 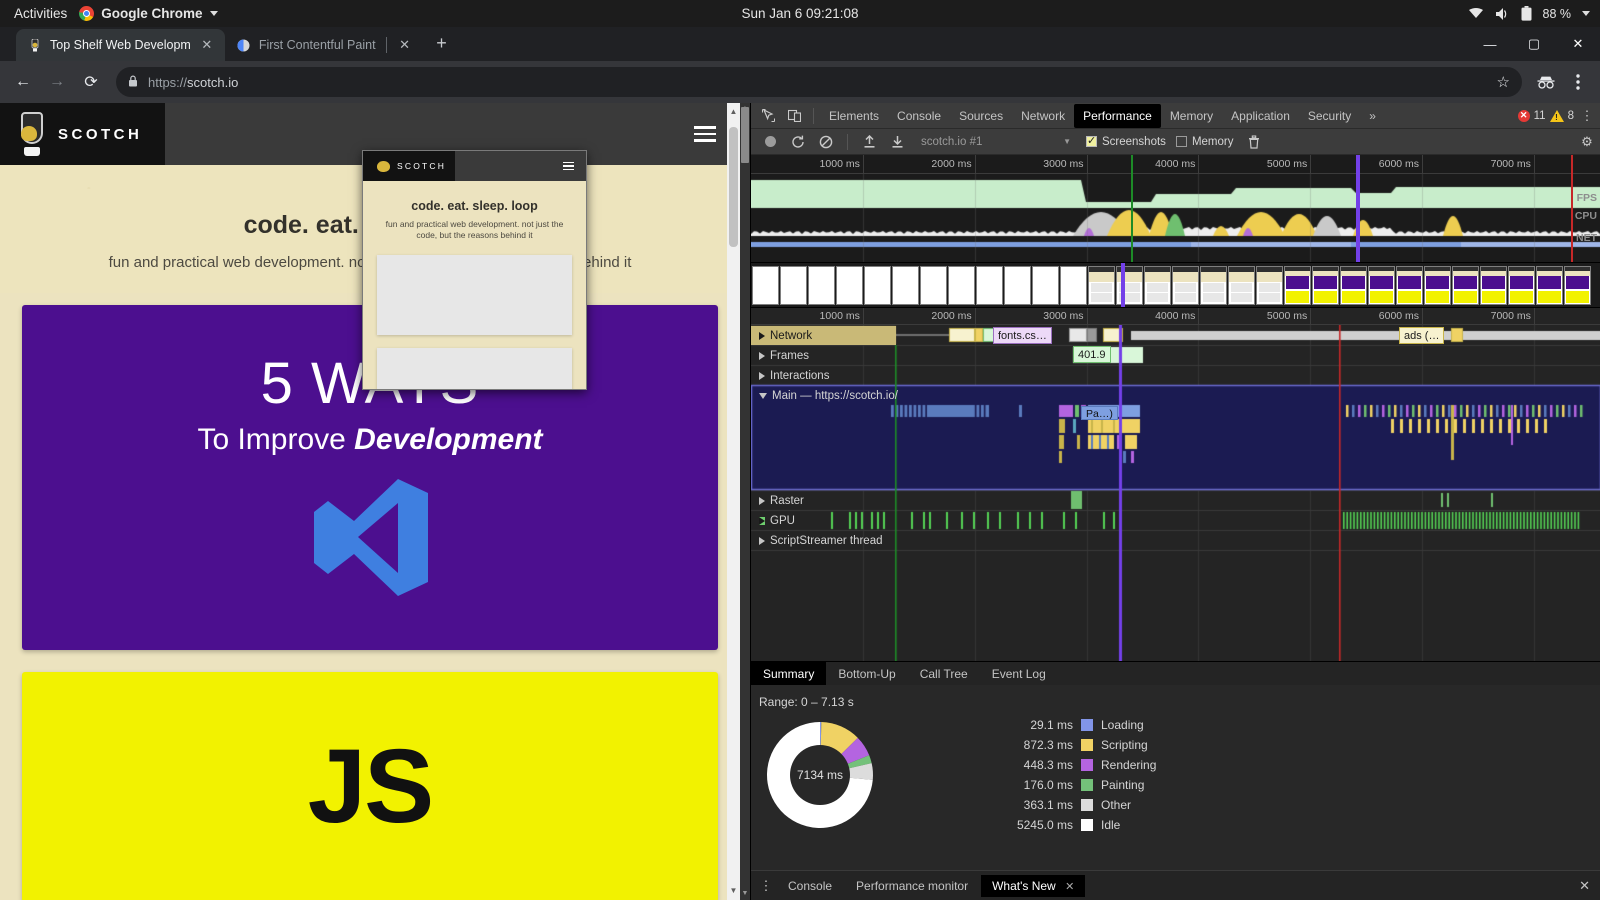 I want to click on scroll-down-icon: ▼, so click(x=733, y=891).